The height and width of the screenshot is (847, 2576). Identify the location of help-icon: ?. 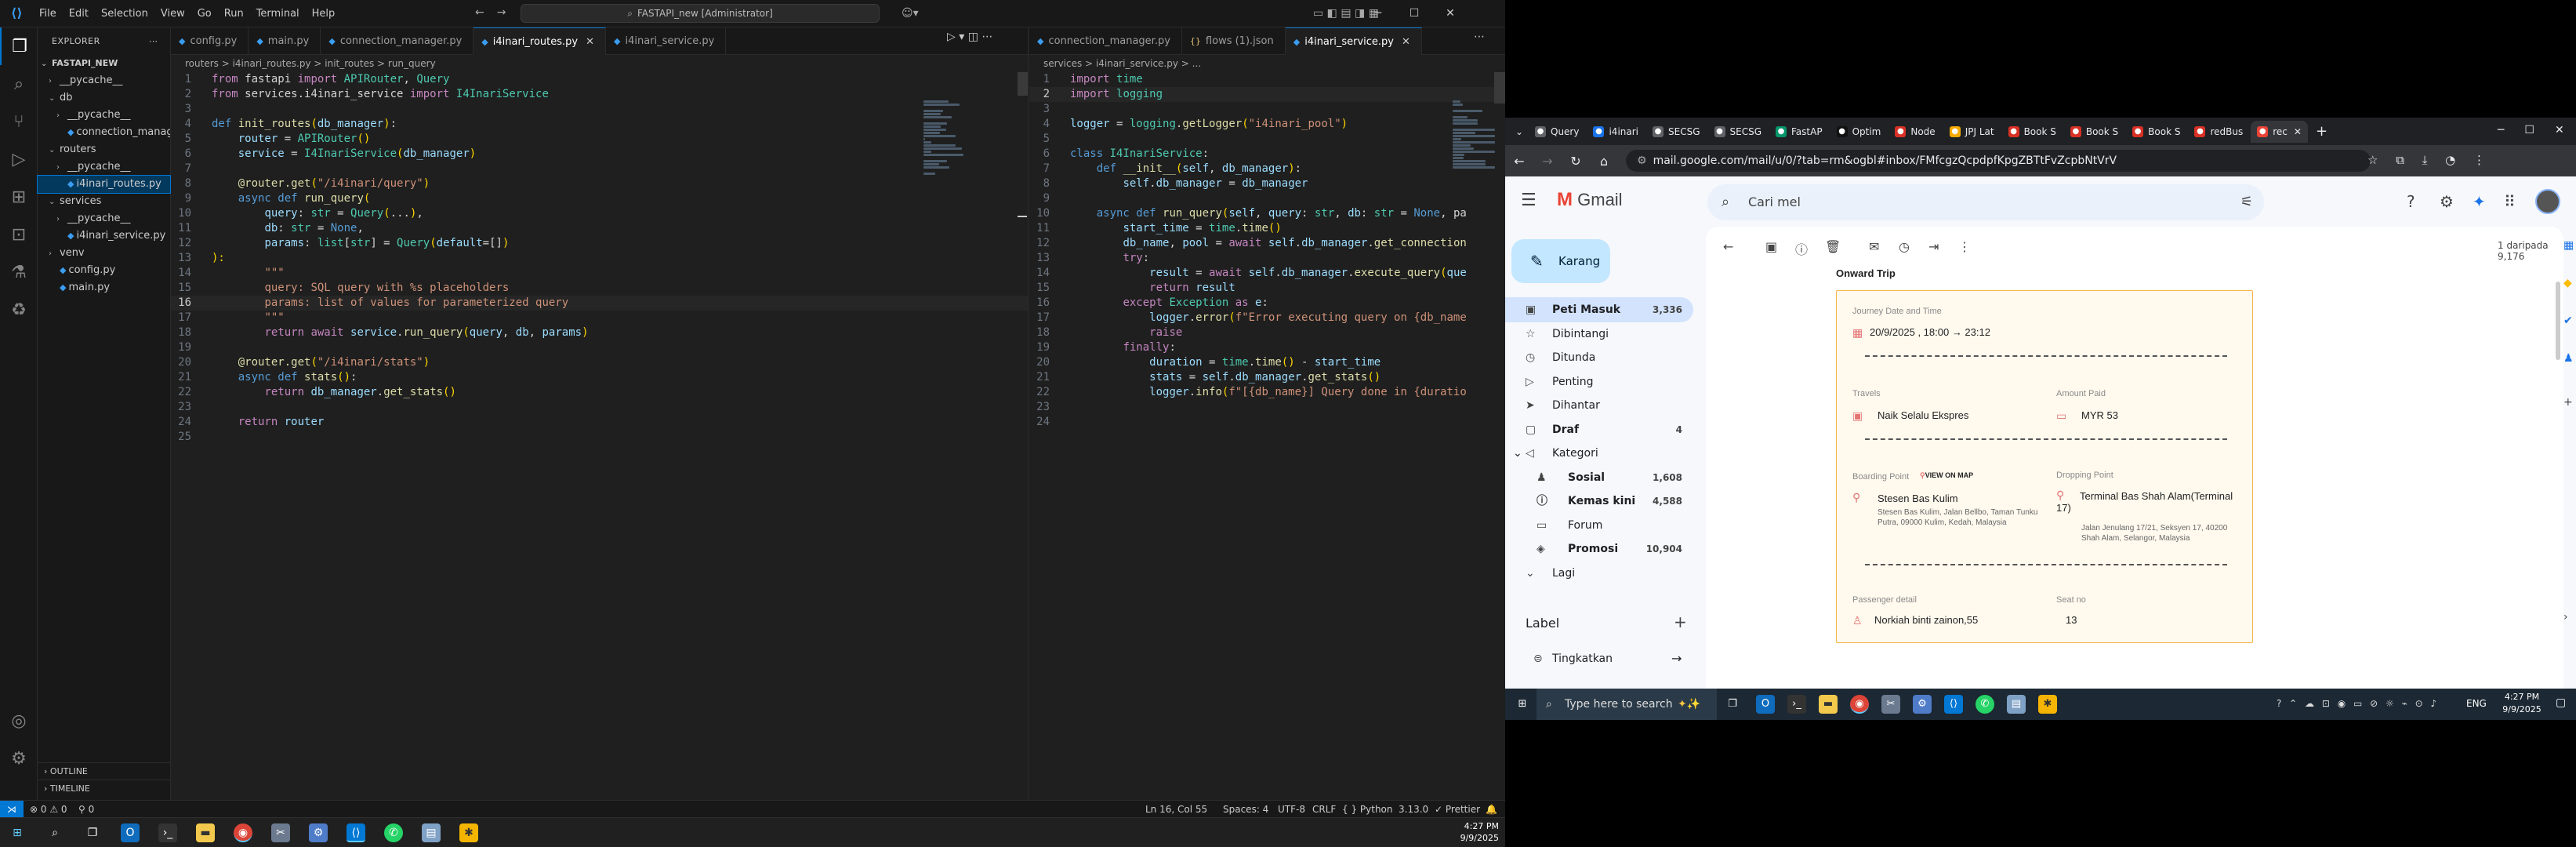
(2411, 201).